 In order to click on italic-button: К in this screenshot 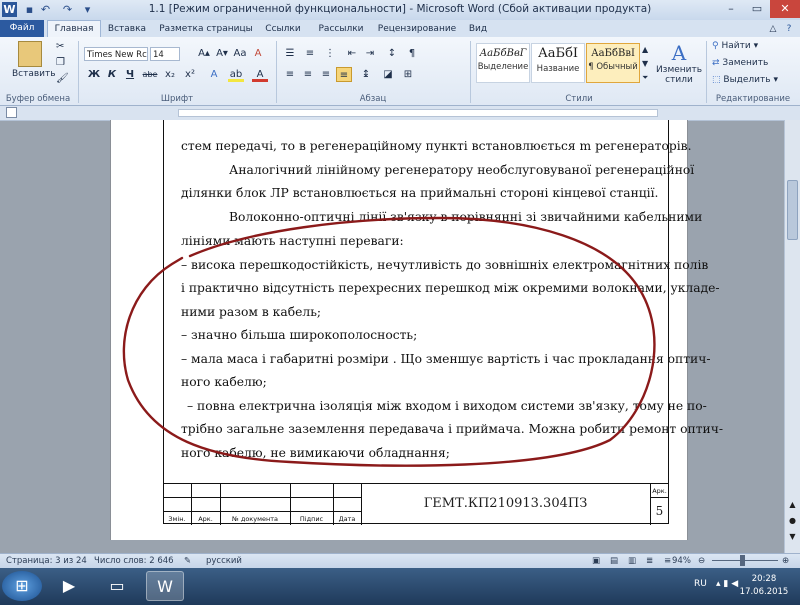, I will do `click(112, 74)`.